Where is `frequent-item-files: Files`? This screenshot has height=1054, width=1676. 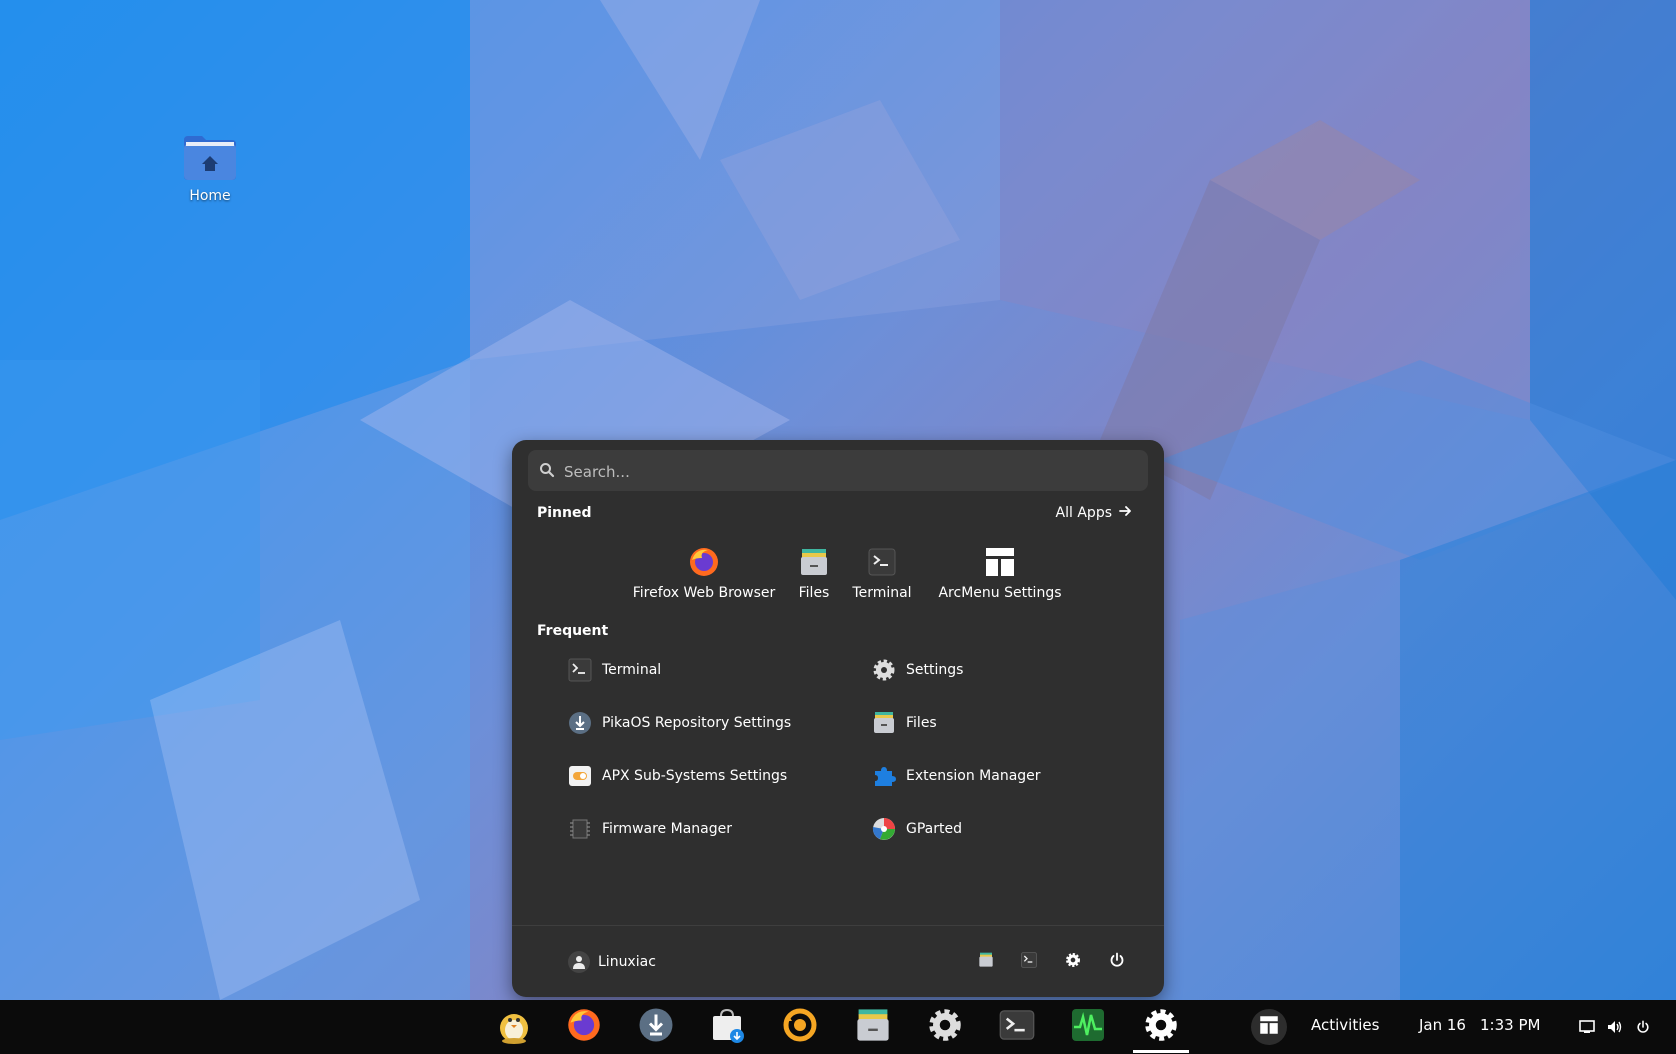
frequent-item-files: Files is located at coordinates (904, 723).